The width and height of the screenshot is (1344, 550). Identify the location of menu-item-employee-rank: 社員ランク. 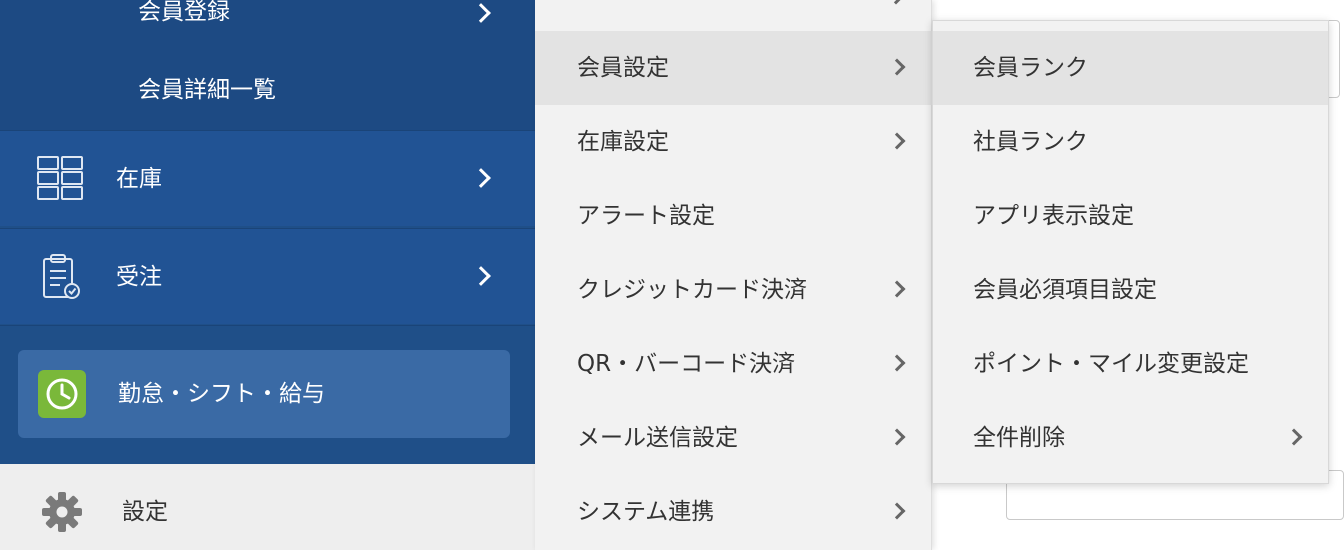
(1130, 142).